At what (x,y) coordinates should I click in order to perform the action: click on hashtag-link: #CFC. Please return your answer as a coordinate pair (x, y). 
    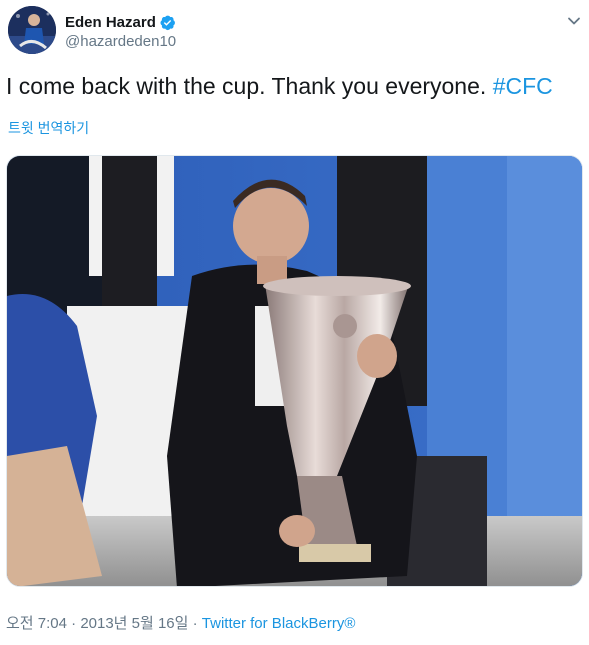
    Looking at the image, I should click on (523, 86).